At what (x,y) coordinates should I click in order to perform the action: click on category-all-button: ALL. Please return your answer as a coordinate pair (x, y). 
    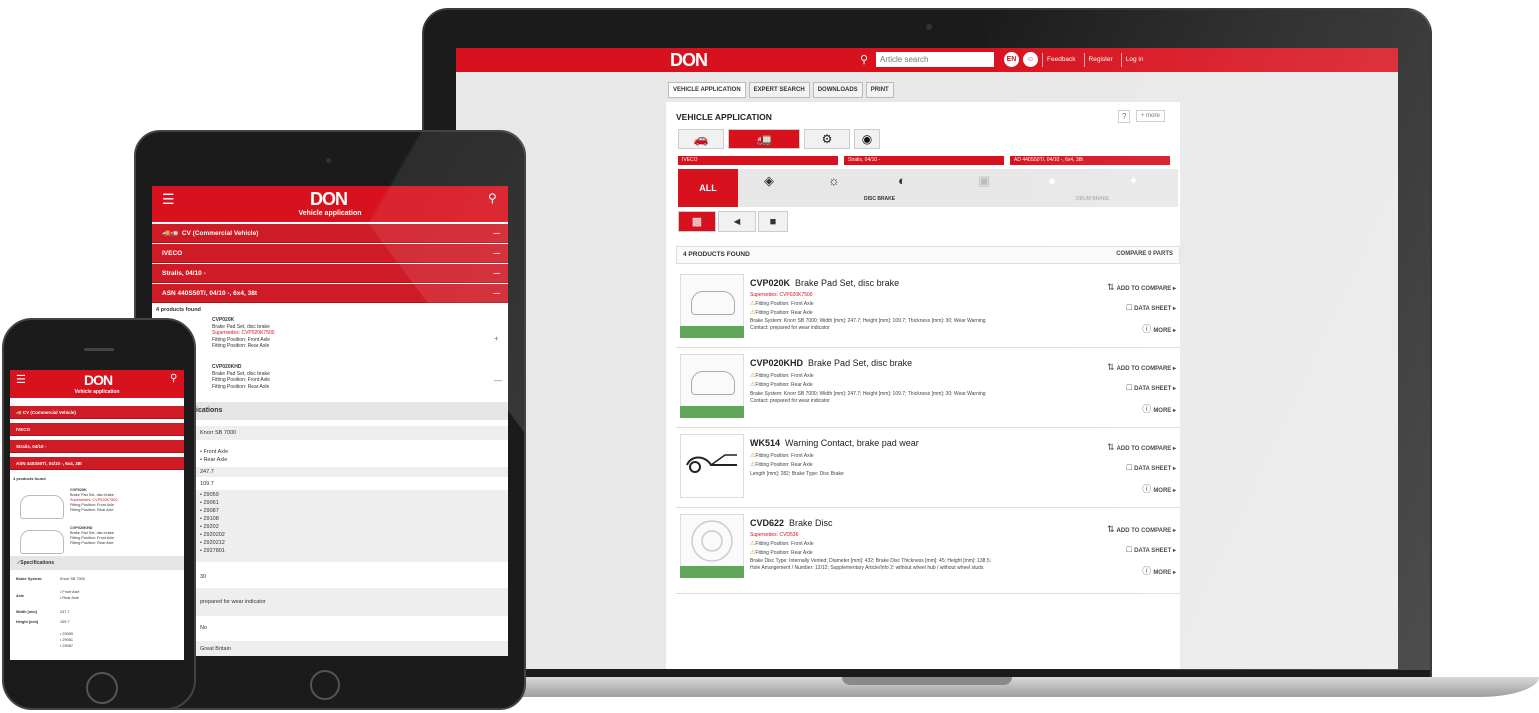
    Looking at the image, I should click on (708, 188).